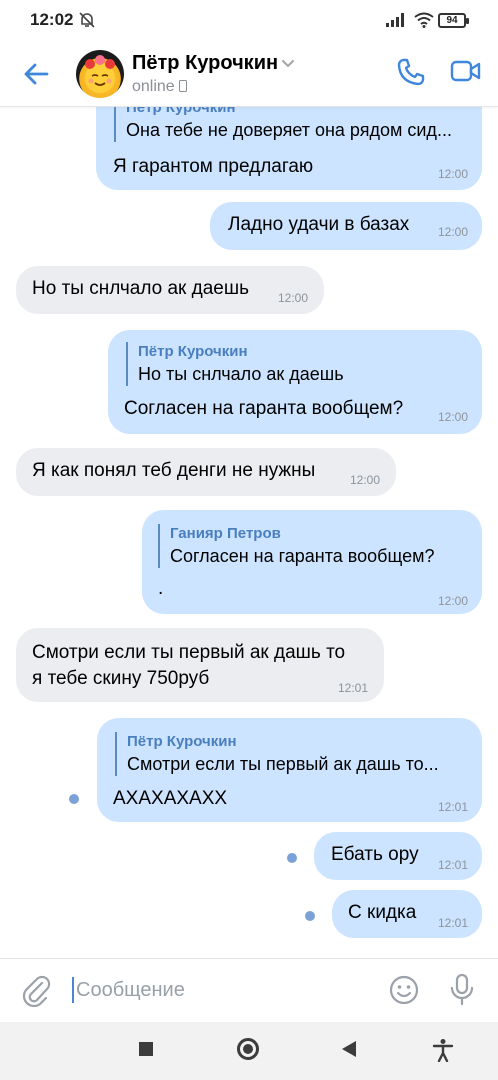  I want to click on message-bubble-incoming: Но ты снлчало ак даешь 12:00, so click(170, 290).